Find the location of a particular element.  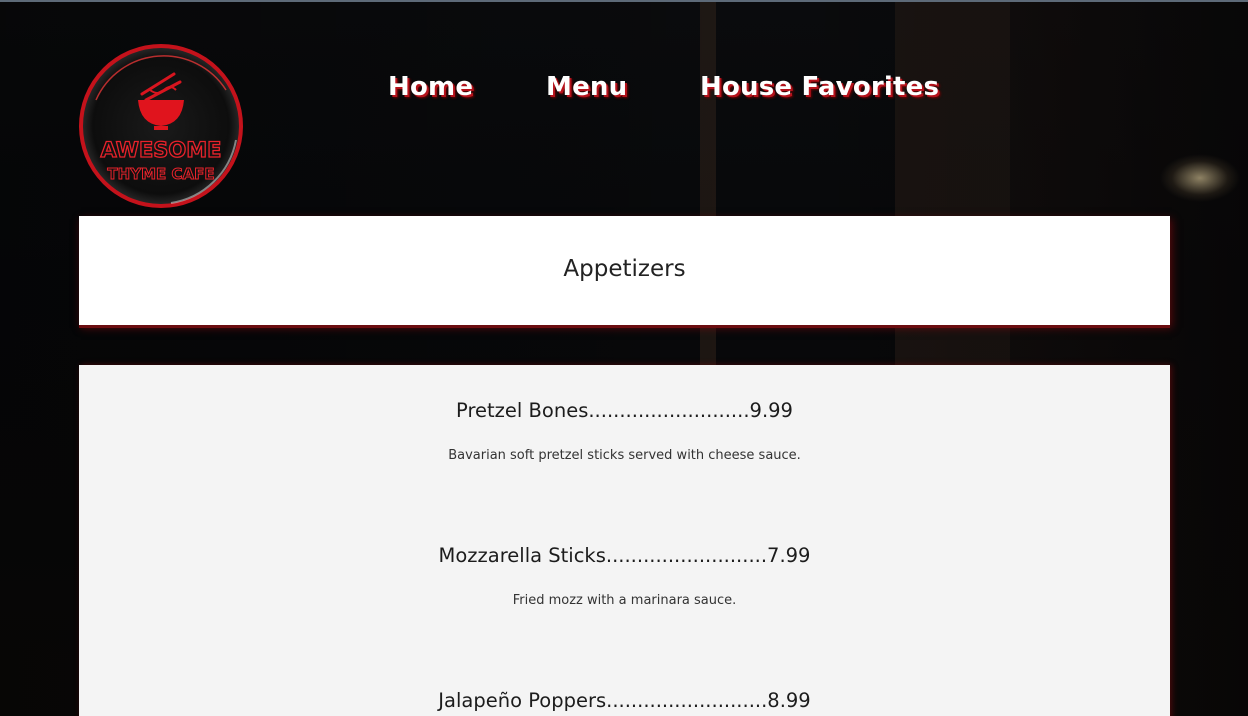

section-title: Appetizers is located at coordinates (624, 269).